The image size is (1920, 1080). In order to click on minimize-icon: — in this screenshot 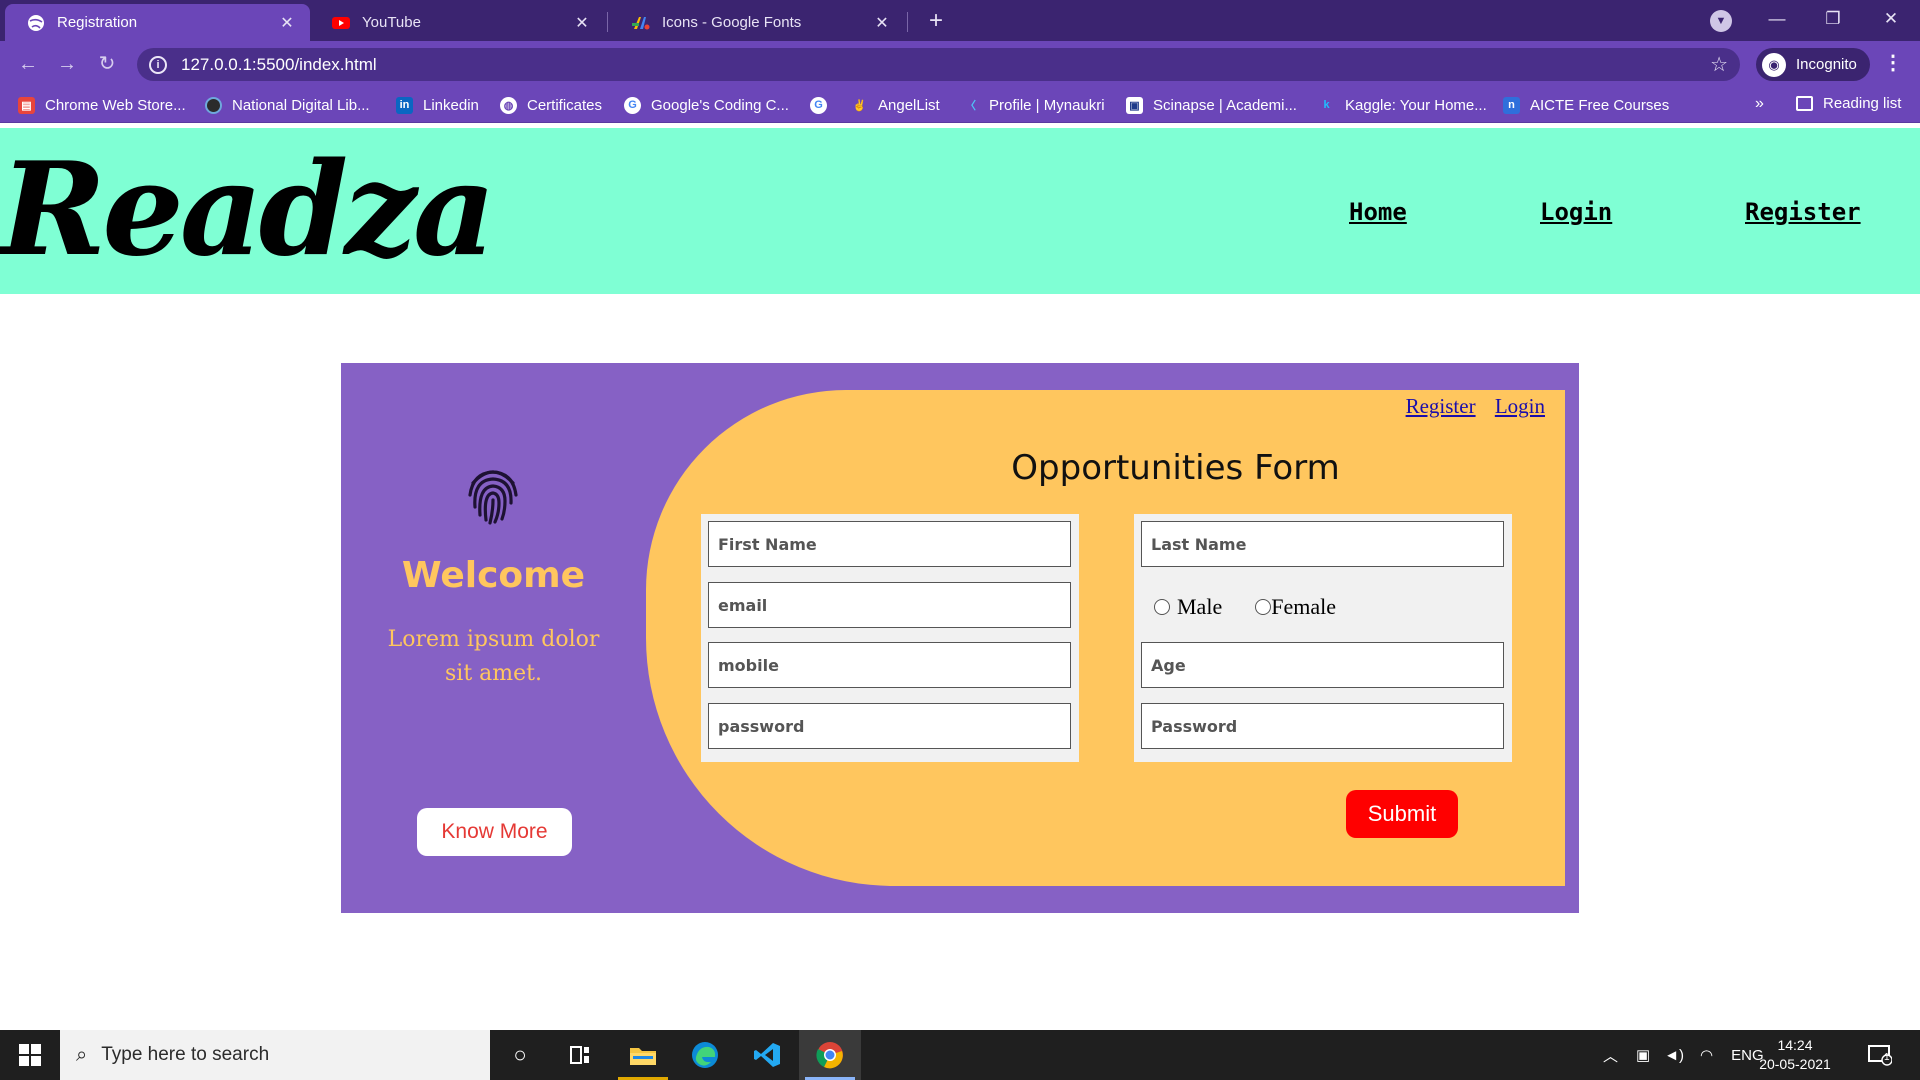, I will do `click(1777, 19)`.